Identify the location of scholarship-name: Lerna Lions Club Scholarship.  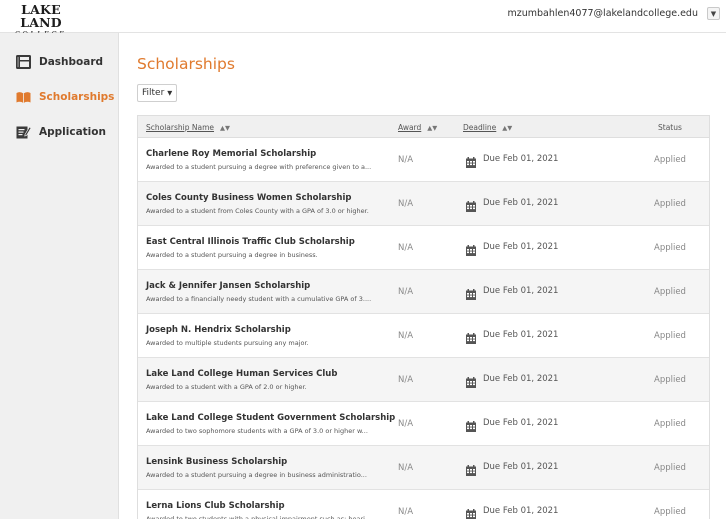
(215, 506).